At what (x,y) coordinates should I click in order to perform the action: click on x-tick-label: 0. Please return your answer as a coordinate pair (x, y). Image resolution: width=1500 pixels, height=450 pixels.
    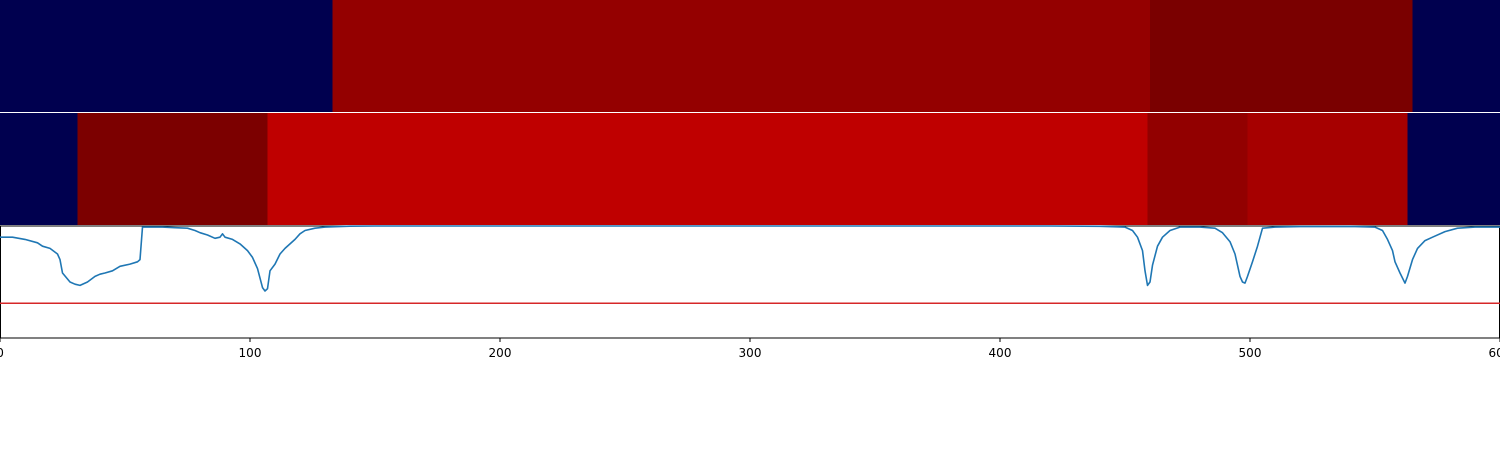
    Looking at the image, I should click on (2, 353).